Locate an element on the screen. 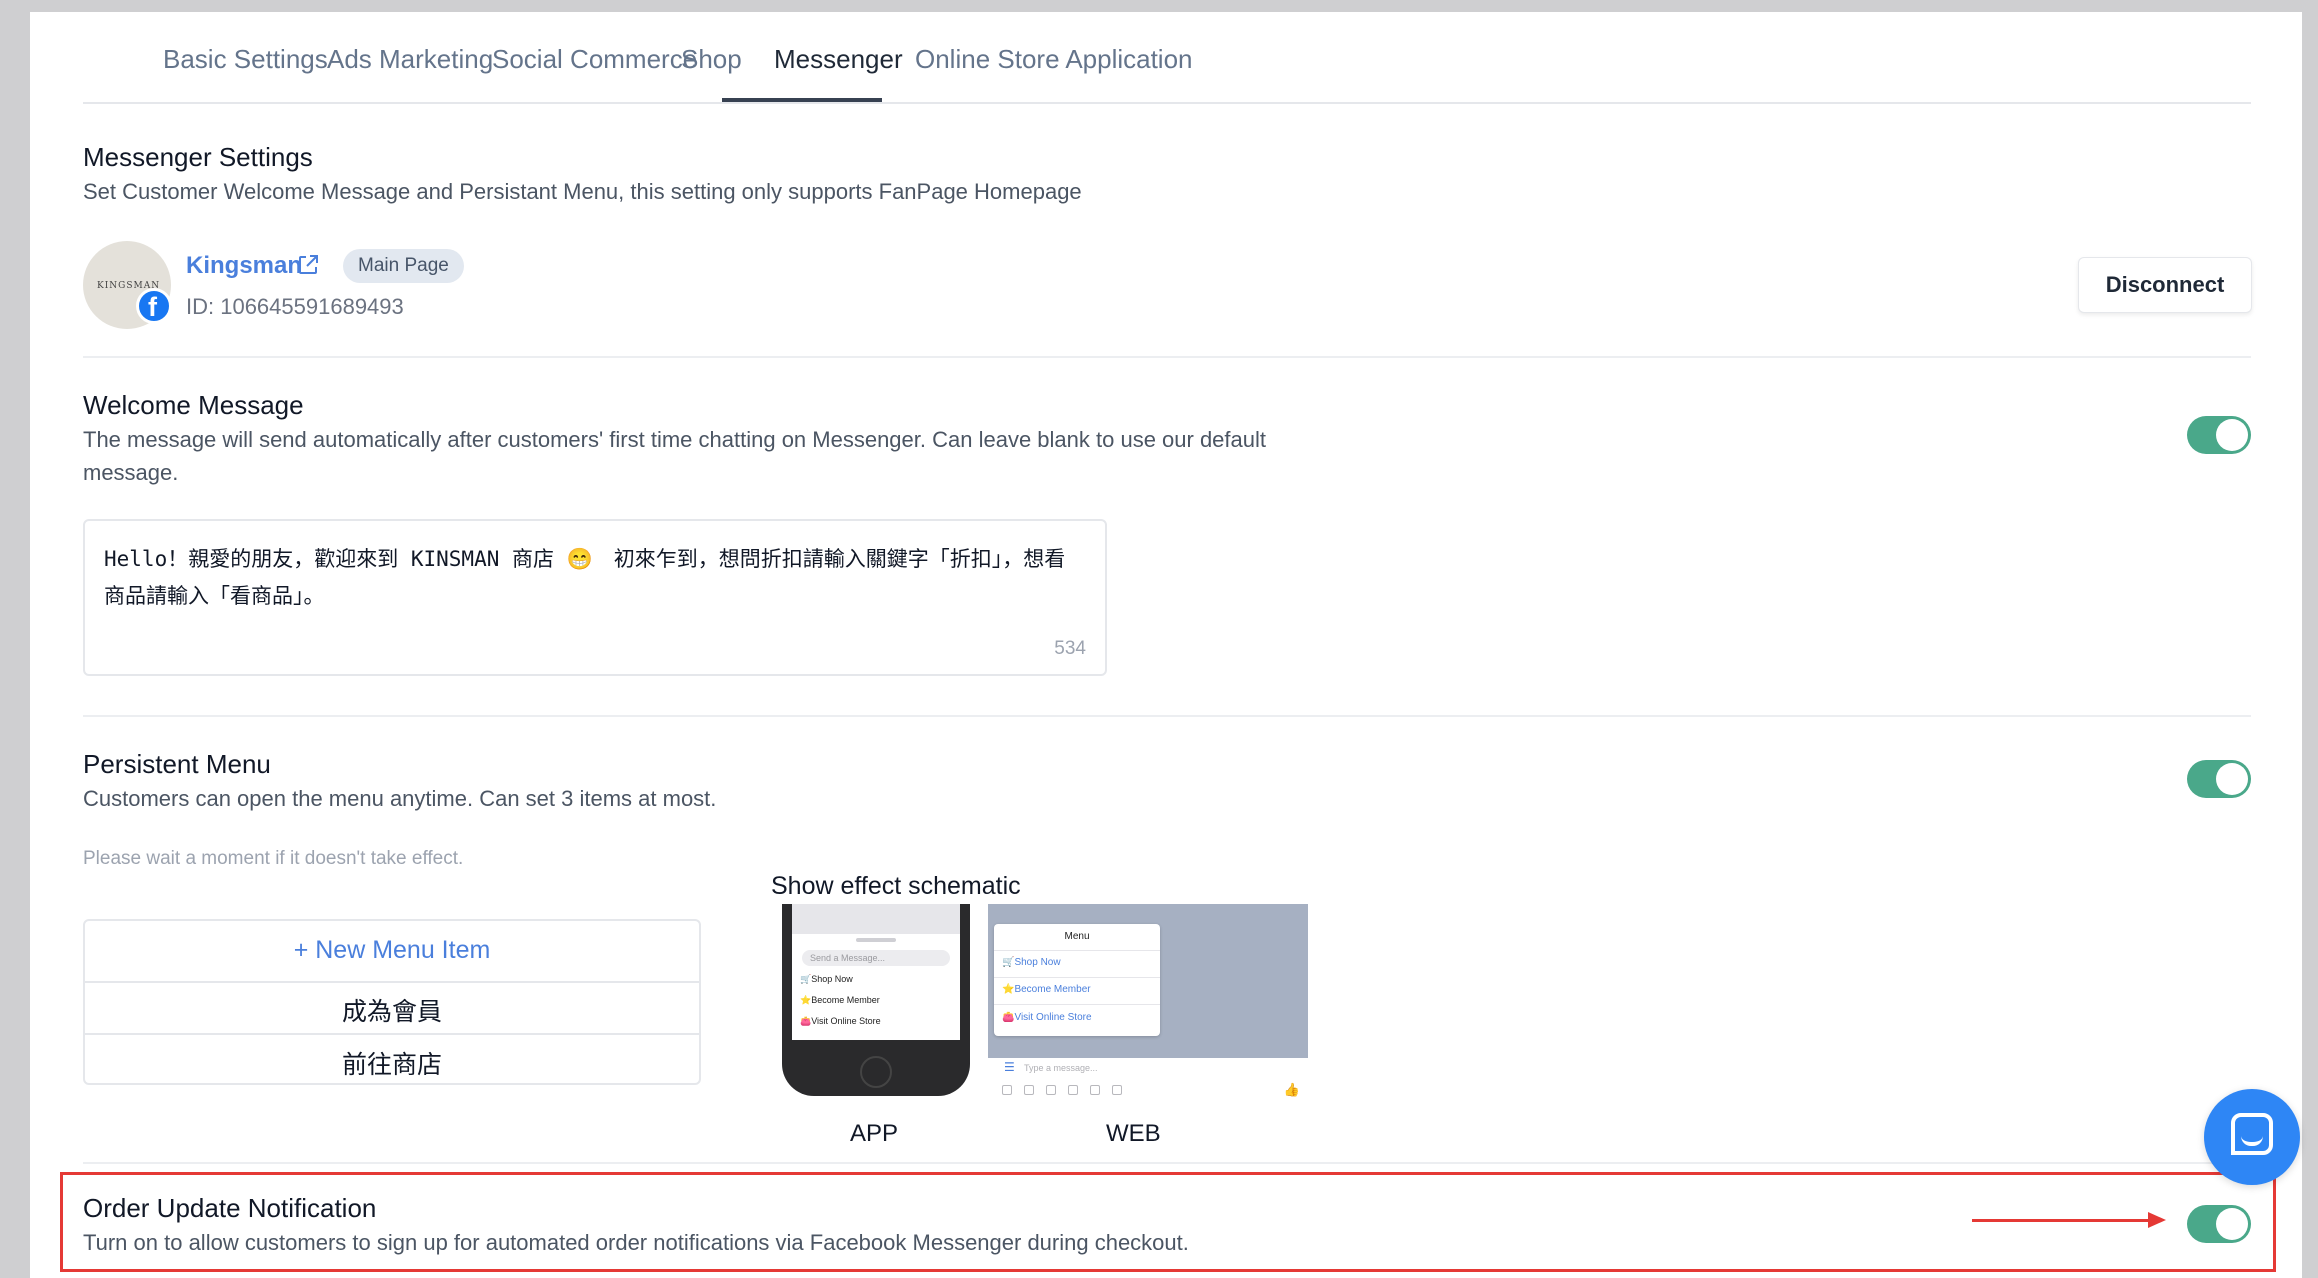 The width and height of the screenshot is (2318, 1278). web-preview-item: 🛒Shop Now is located at coordinates (1031, 962).